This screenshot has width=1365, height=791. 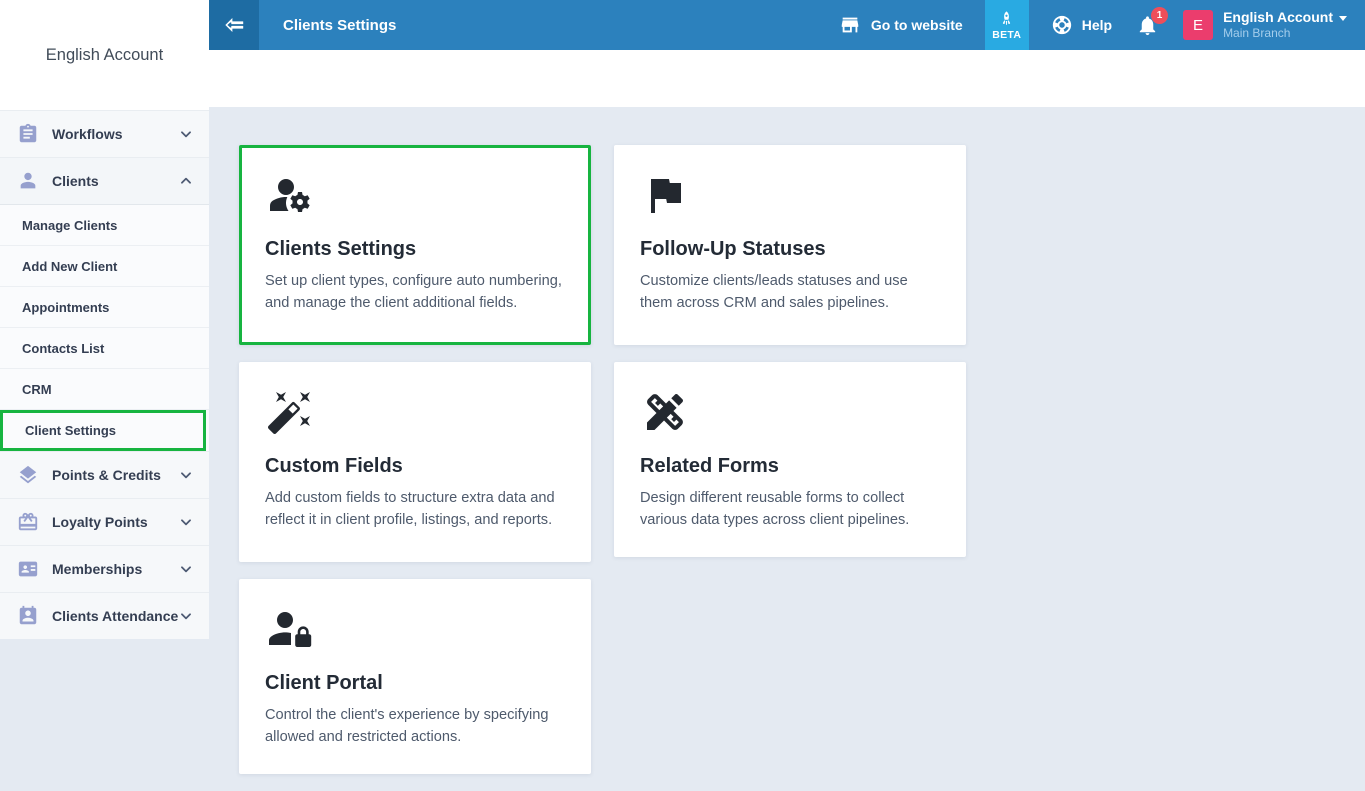 I want to click on sidebar-item-label: Clients Attendance, so click(x=115, y=616).